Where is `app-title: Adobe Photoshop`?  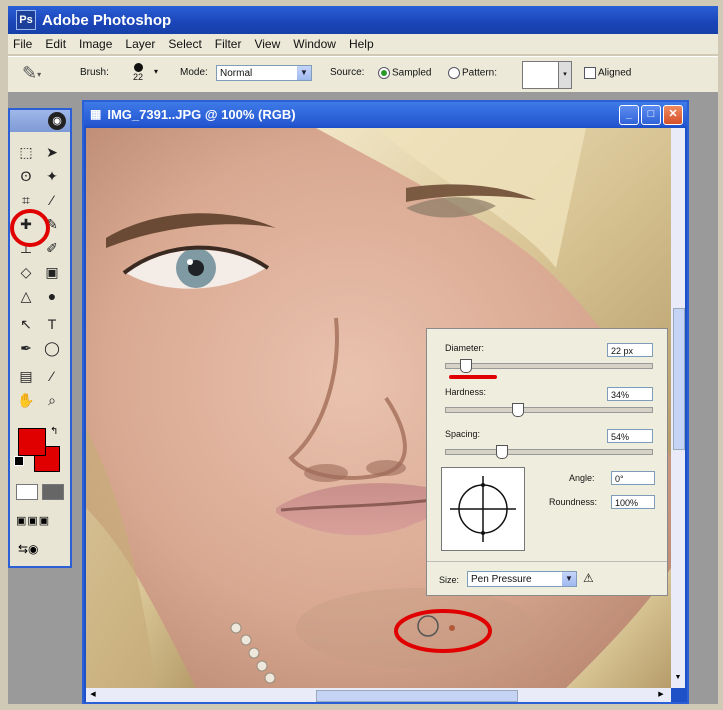
app-title: Adobe Photoshop is located at coordinates (107, 20).